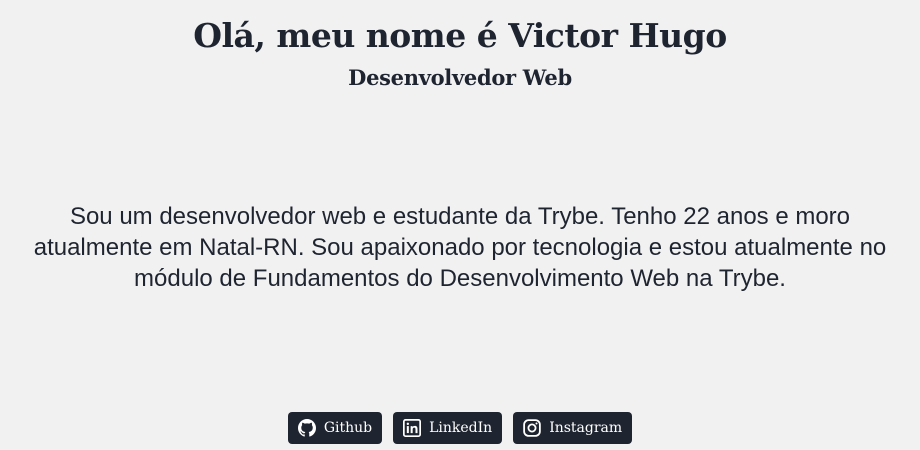  What do you see at coordinates (412, 428) in the screenshot?
I see `linkedin-icon` at bounding box center [412, 428].